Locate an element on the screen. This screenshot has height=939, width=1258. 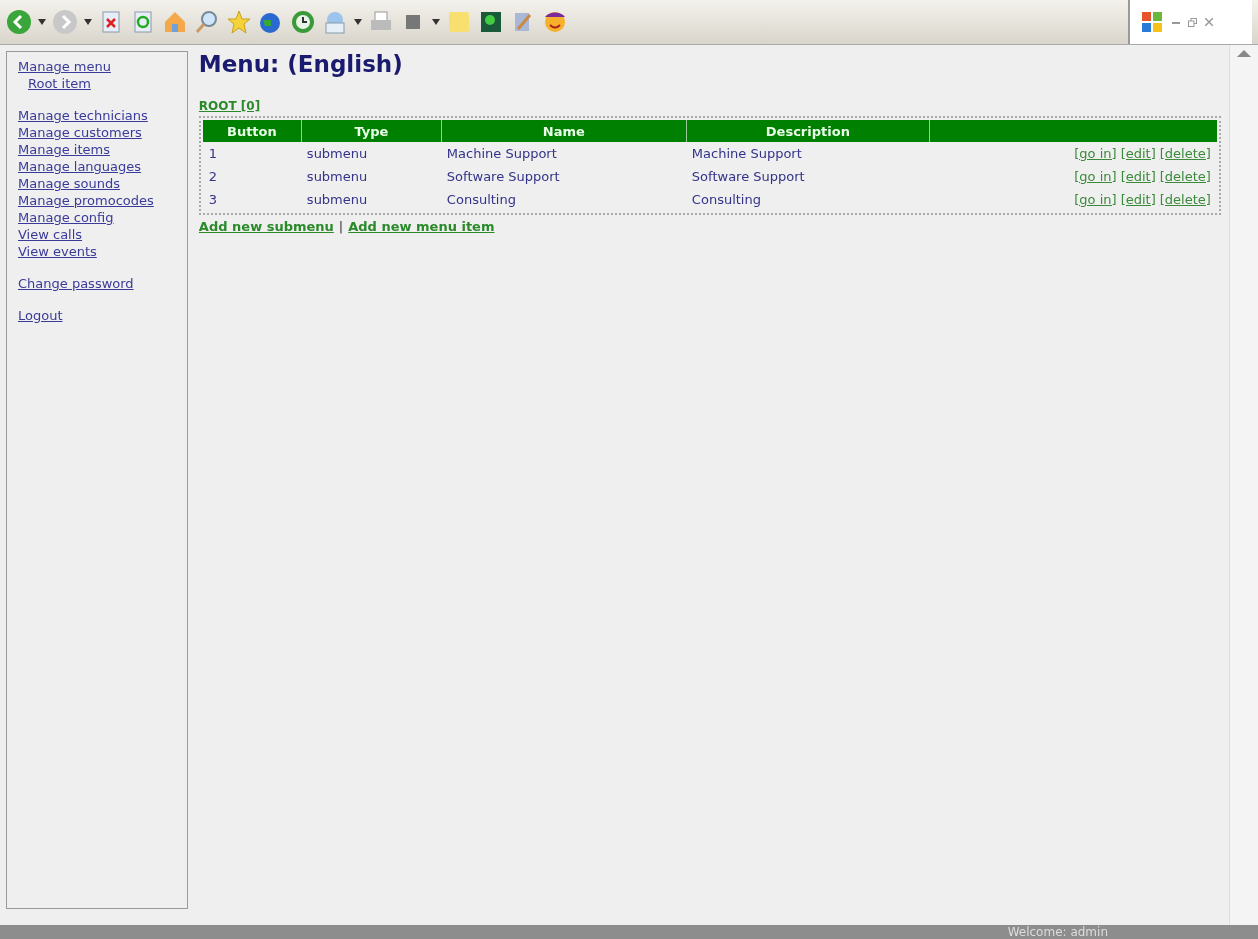
column-header: Description is located at coordinates (807, 131).